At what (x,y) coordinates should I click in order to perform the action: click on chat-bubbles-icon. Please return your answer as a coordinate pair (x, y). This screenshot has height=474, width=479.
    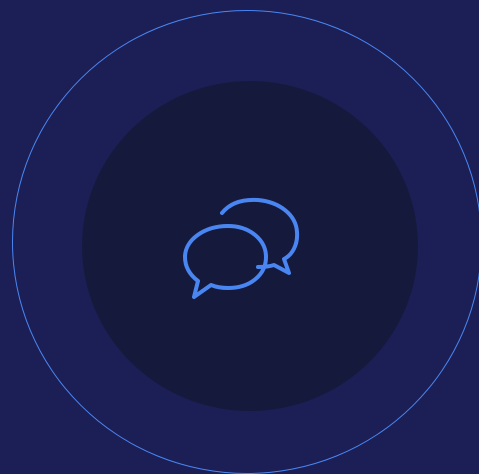
    Looking at the image, I should click on (242, 250).